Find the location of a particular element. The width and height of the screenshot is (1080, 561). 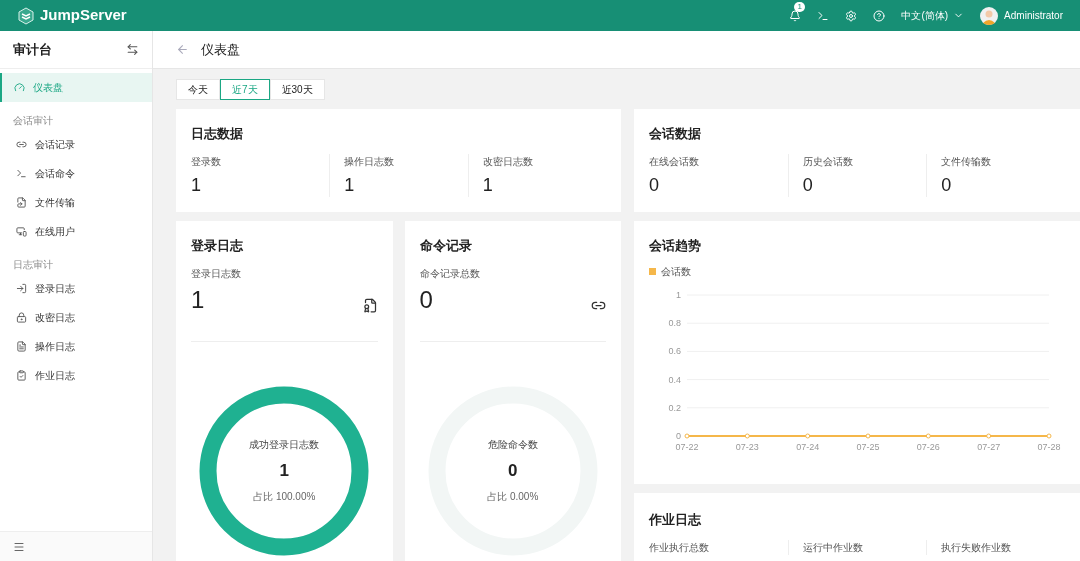

x-tick-label: 07-27 is located at coordinates (989, 446).